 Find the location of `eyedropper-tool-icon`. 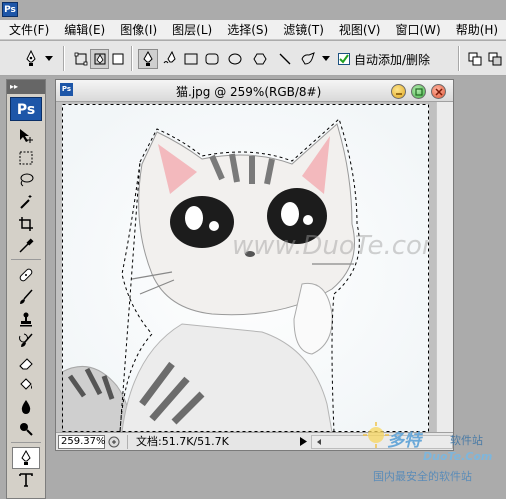

eyedropper-tool-icon is located at coordinates (26, 246).